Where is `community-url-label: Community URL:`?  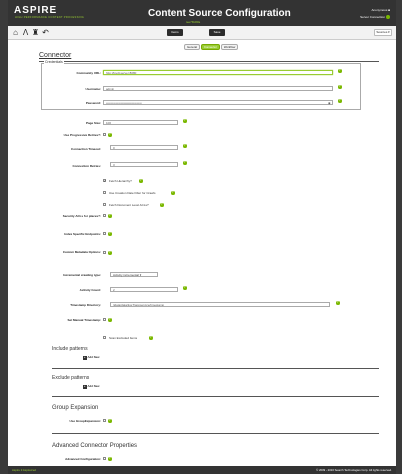 community-url-label: Community URL: is located at coordinates (89, 73).